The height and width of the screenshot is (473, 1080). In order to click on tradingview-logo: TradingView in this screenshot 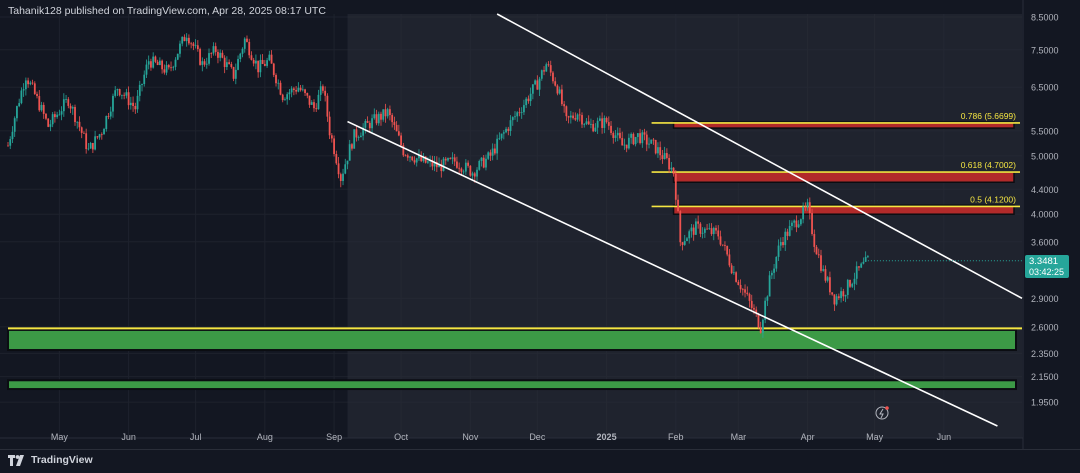, I will do `click(50, 460)`.